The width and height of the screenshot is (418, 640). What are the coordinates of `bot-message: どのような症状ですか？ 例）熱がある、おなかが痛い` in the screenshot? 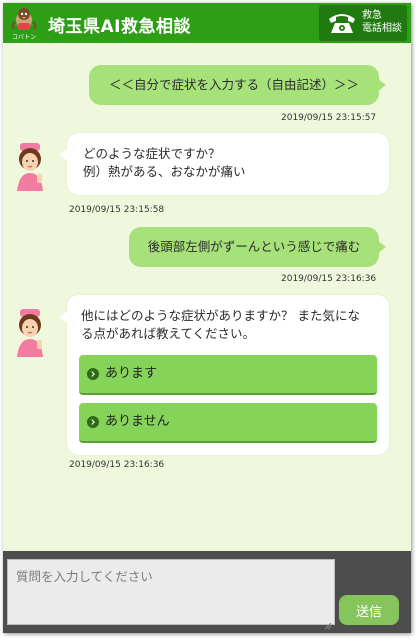 It's located at (224, 164).